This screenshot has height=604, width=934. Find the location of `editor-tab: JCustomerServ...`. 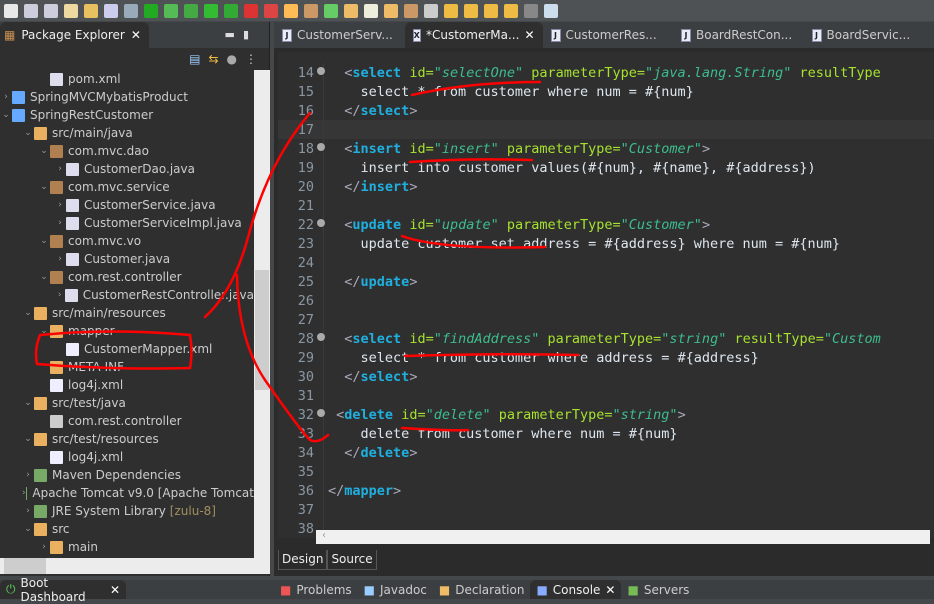

editor-tab: JCustomerServ... is located at coordinates (339, 35).